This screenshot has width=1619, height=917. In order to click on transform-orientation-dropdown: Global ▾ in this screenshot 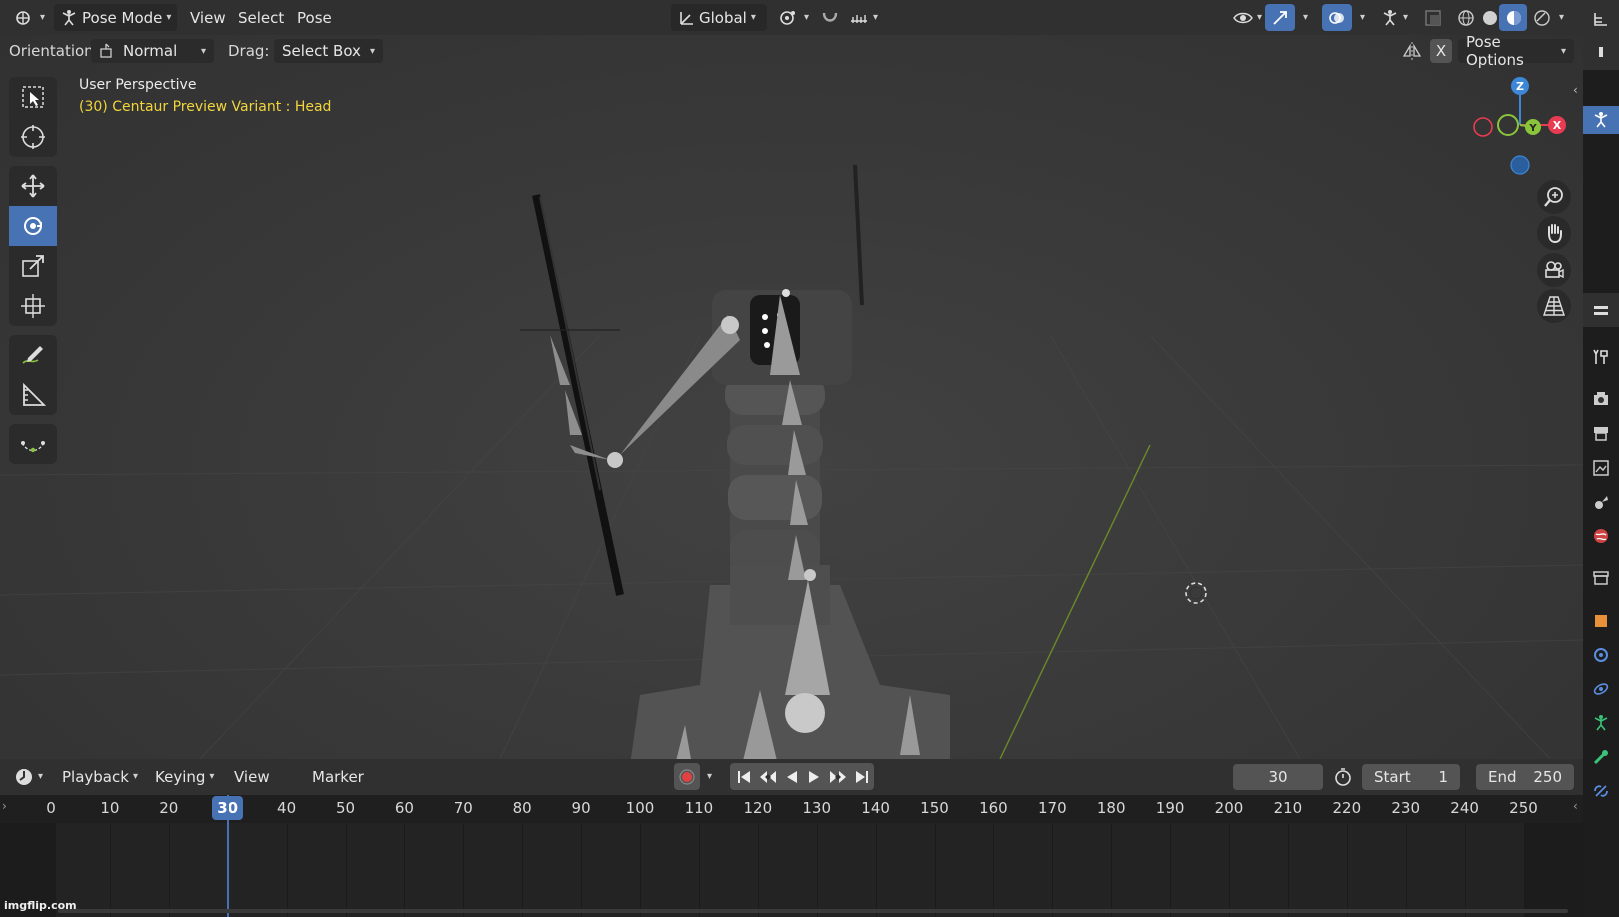, I will do `click(719, 17)`.